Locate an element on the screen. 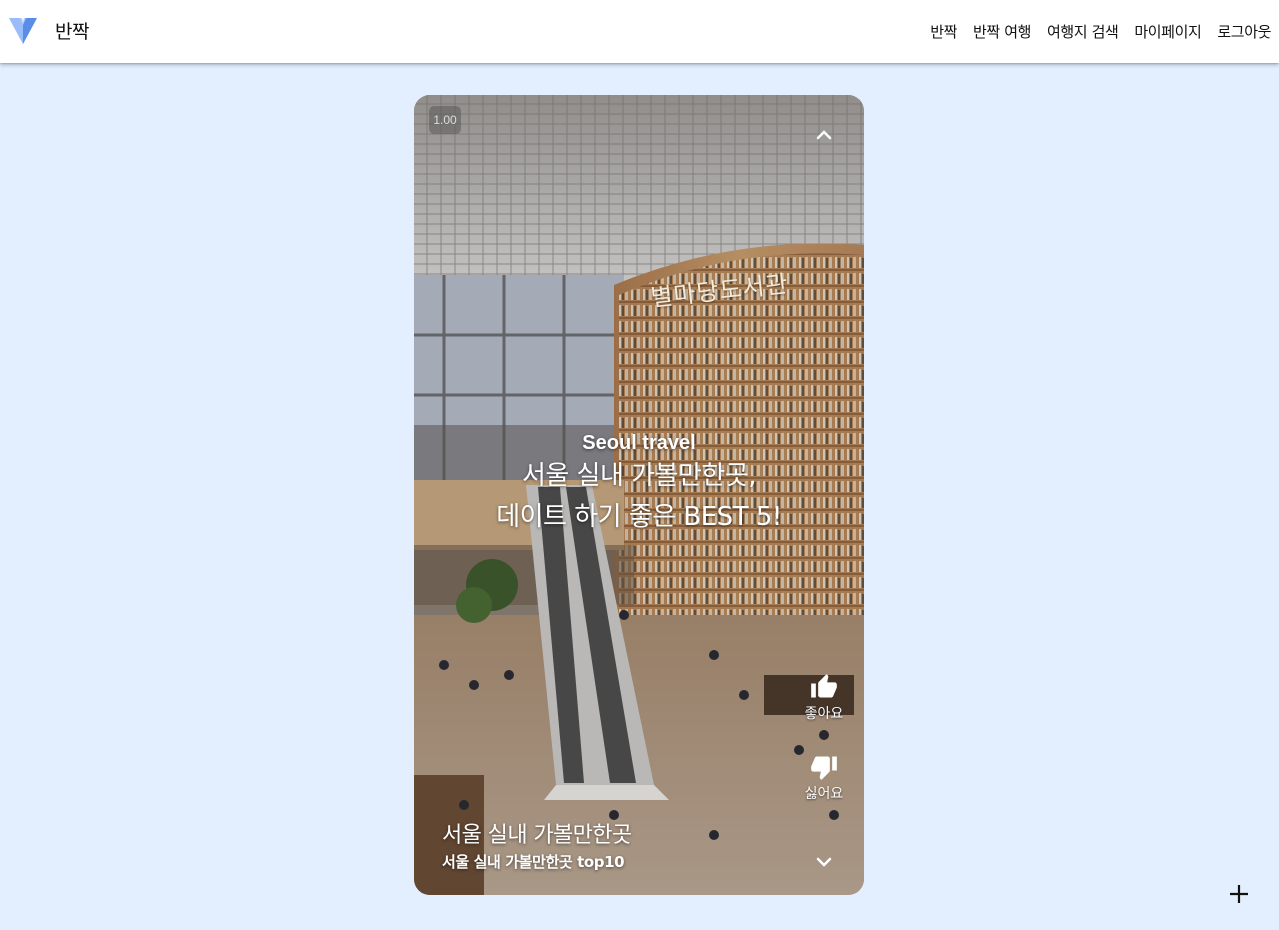 The width and height of the screenshot is (1279, 930). app-title: 반짝 is located at coordinates (72, 30).